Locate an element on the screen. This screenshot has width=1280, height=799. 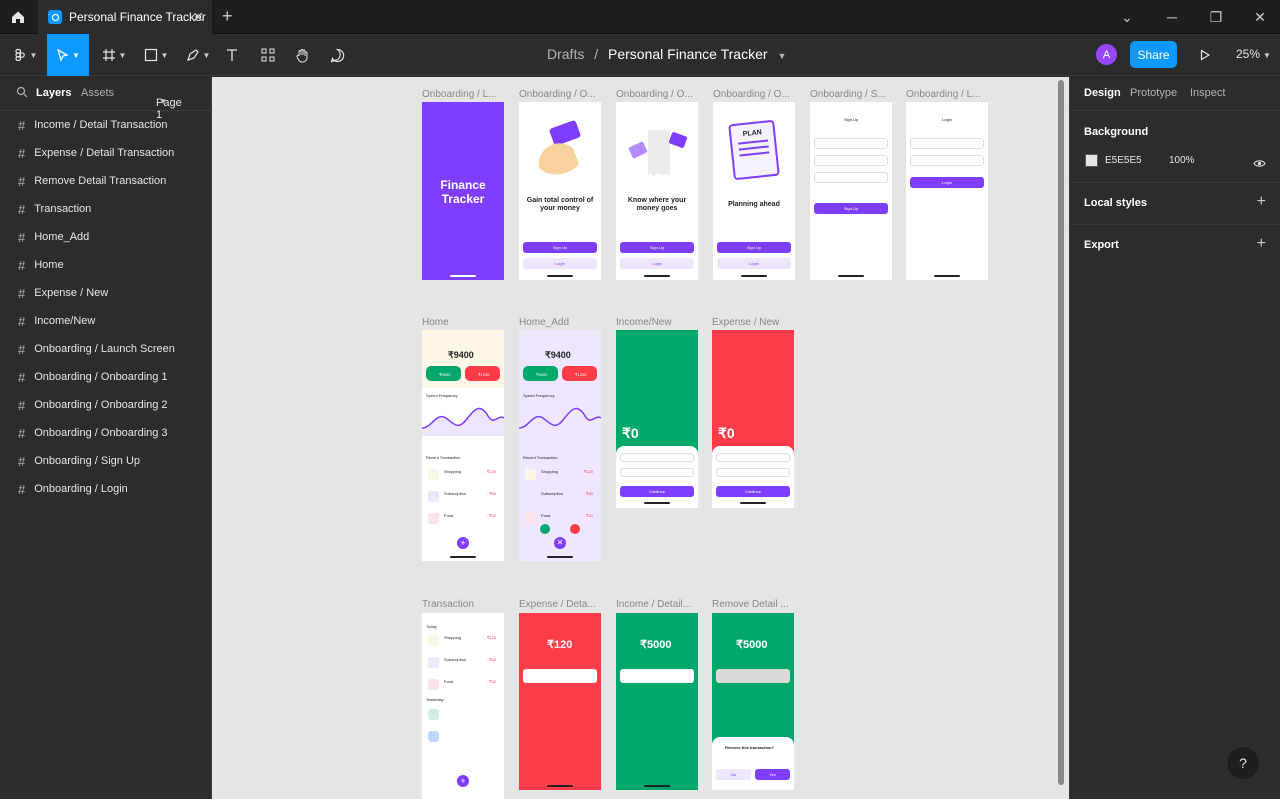
breadcrumb-drafts: Drafts is located at coordinates (565, 54).